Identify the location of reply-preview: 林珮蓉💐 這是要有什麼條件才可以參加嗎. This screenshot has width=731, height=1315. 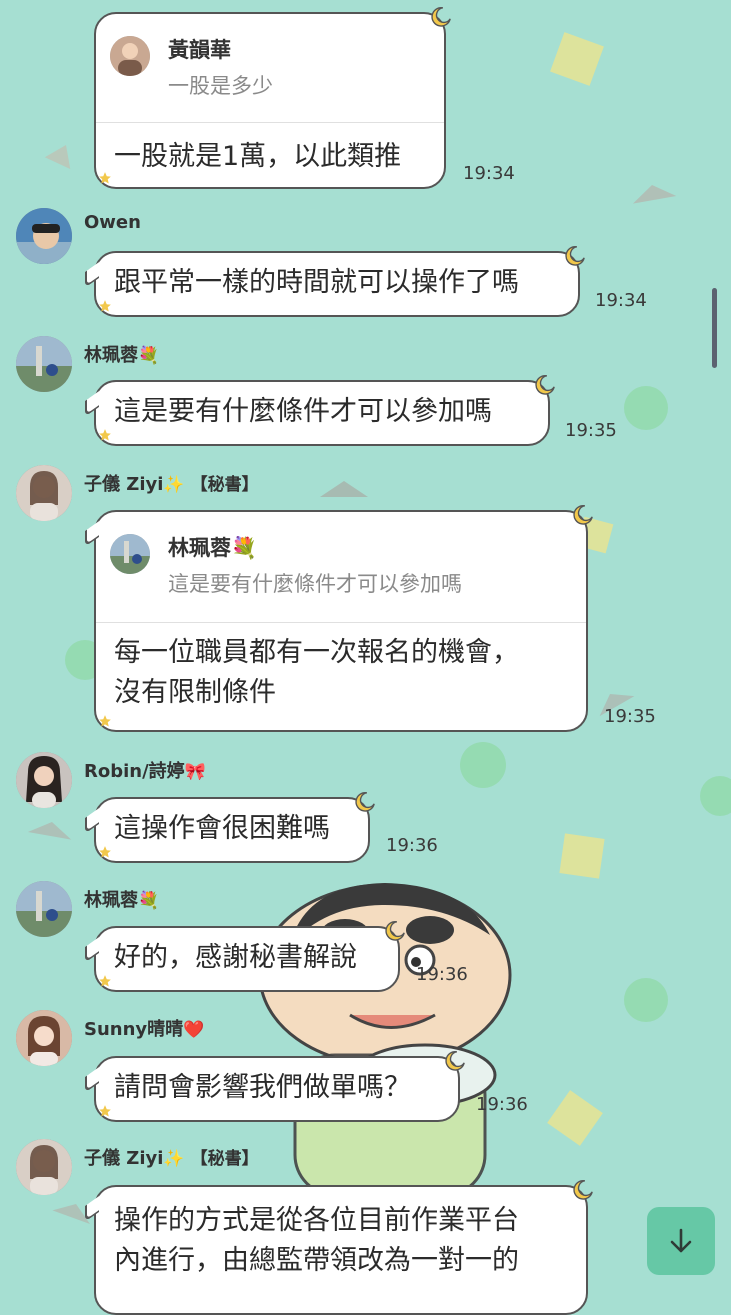
(341, 567).